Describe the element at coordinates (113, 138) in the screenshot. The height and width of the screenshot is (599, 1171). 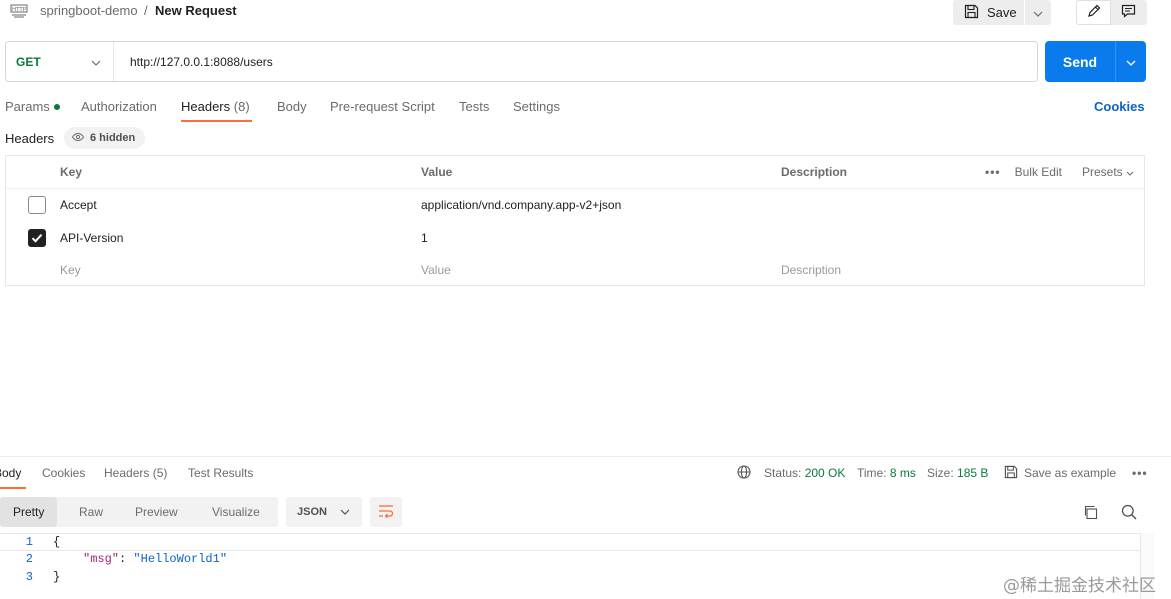
I see `hidden-headers-label: 6 hidden` at that location.